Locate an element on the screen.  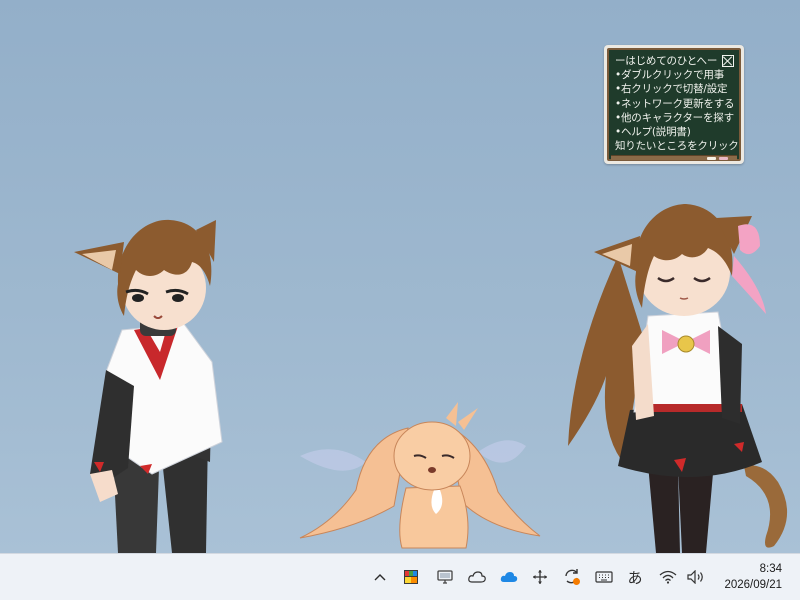
character-cat-boy is located at coordinates (150, 382).